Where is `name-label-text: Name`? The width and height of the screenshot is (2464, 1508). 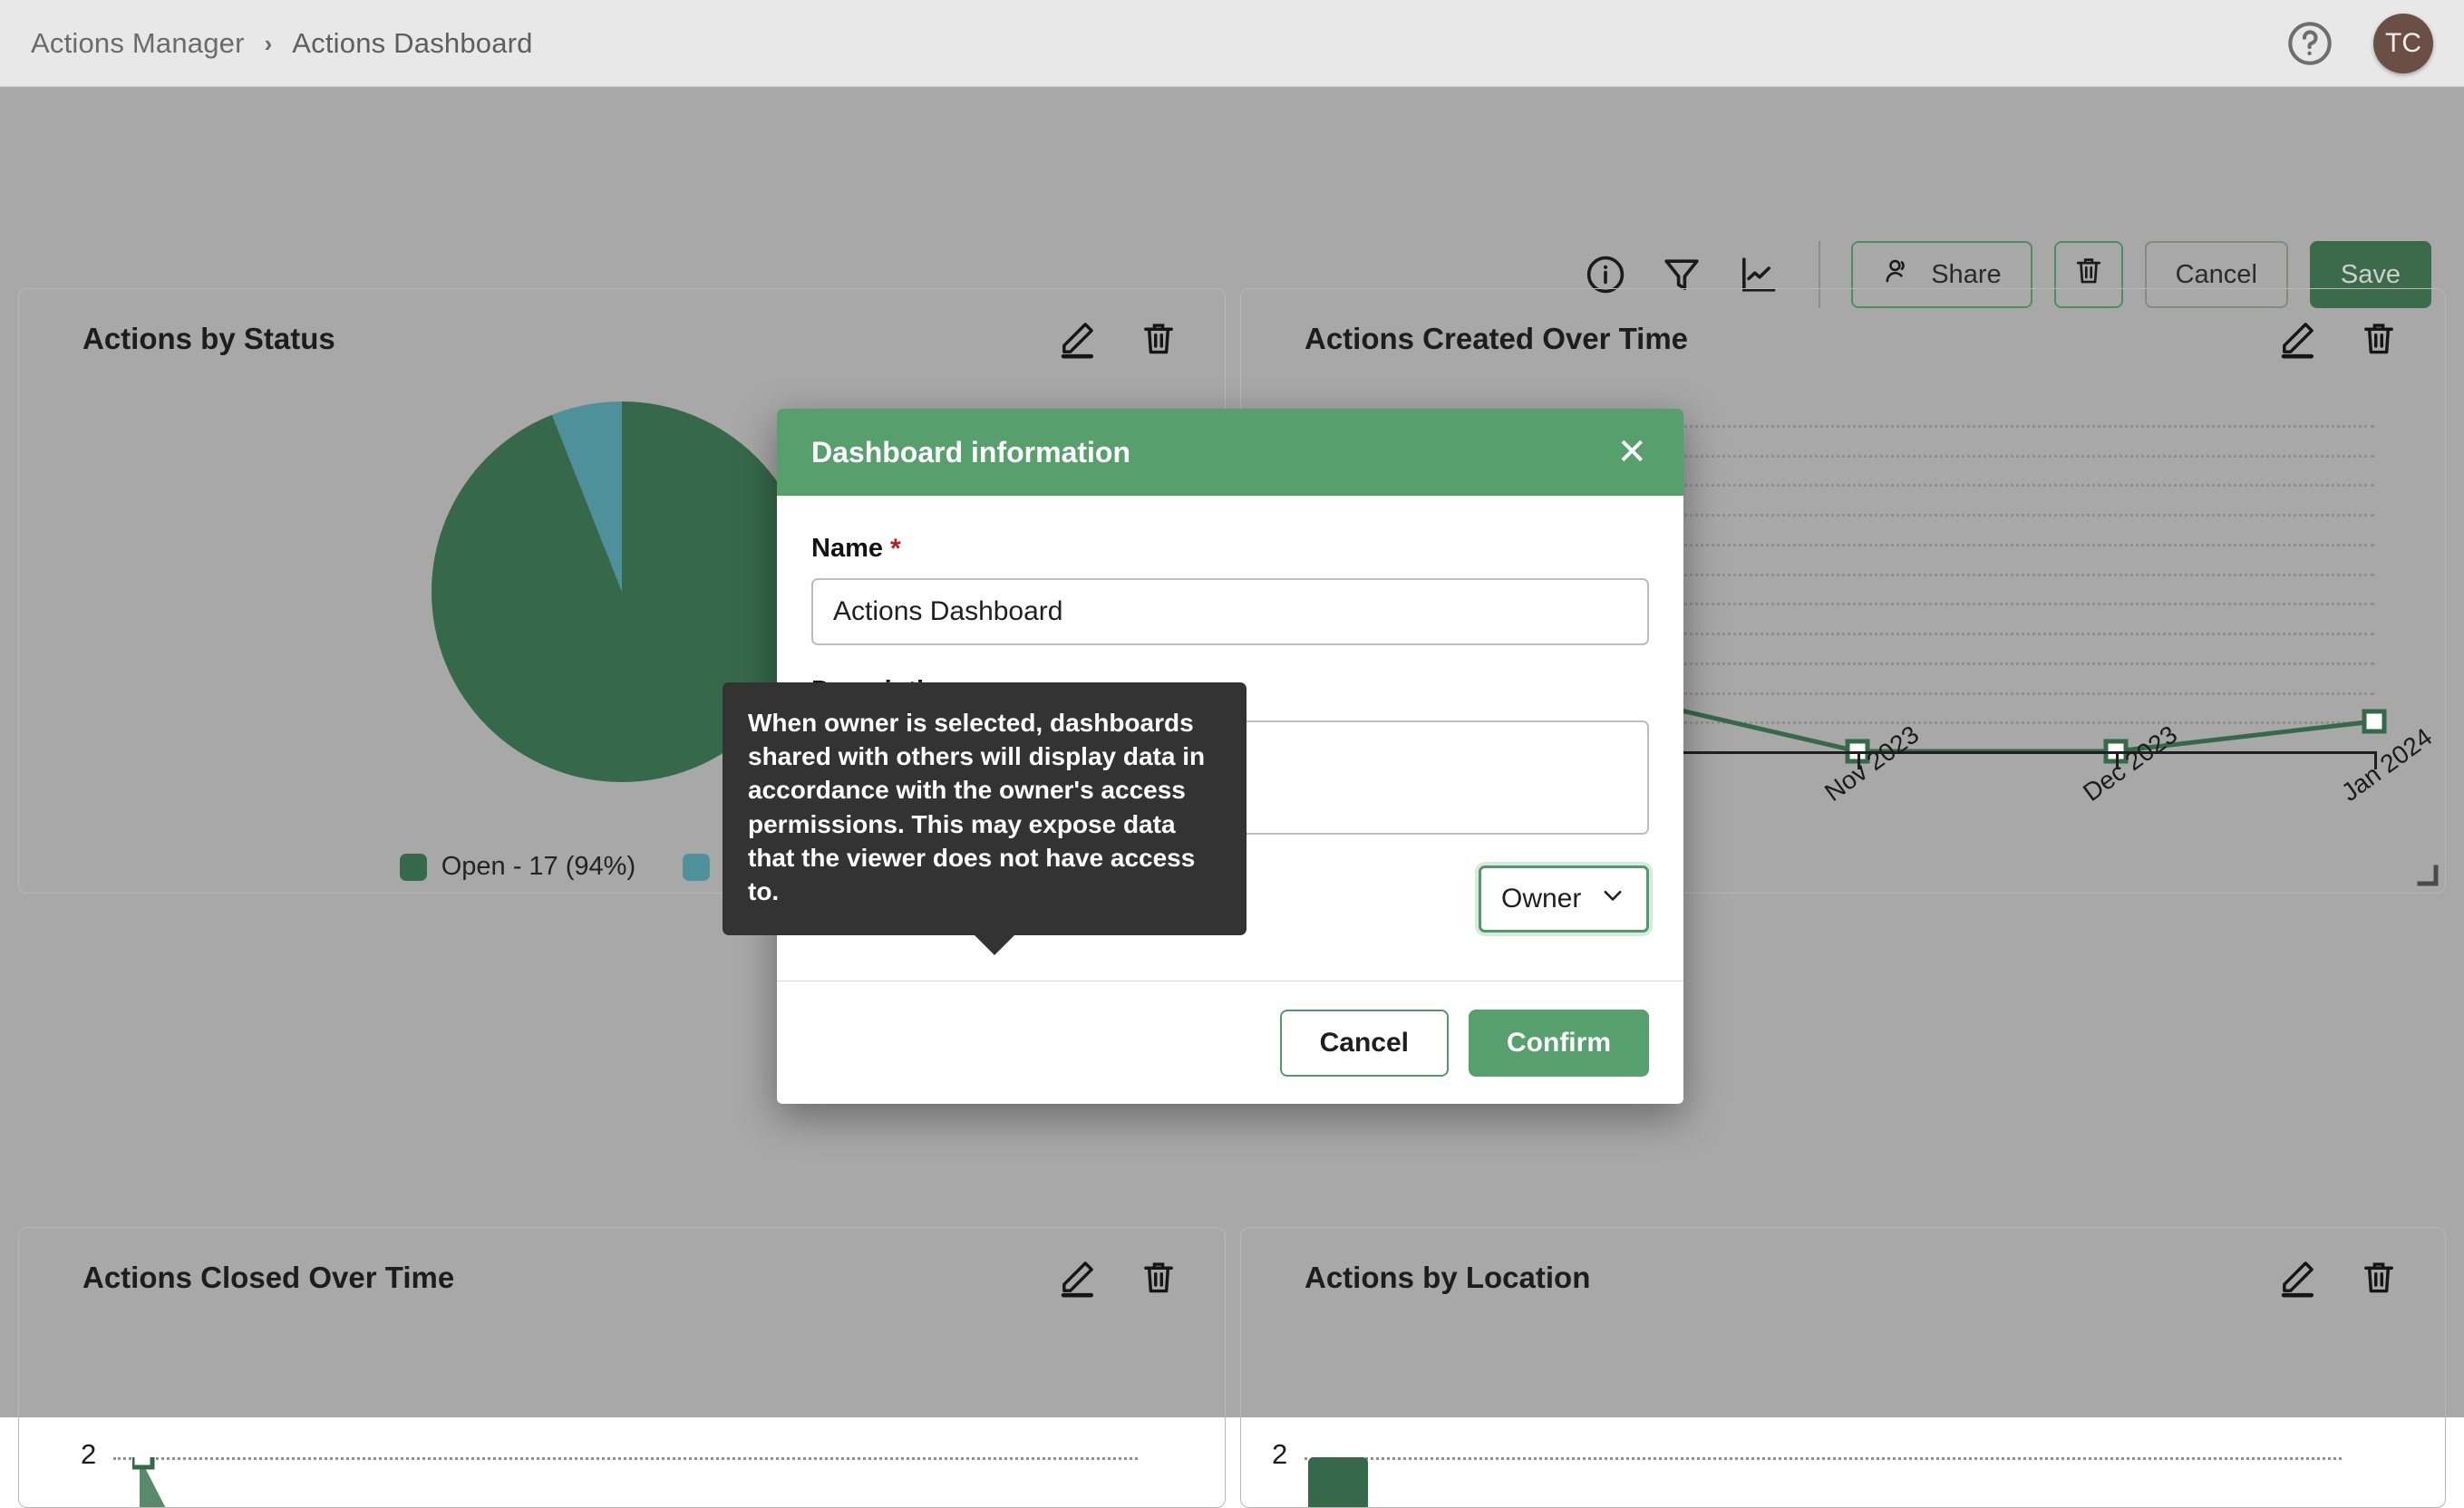
name-label-text: Name is located at coordinates (847, 548).